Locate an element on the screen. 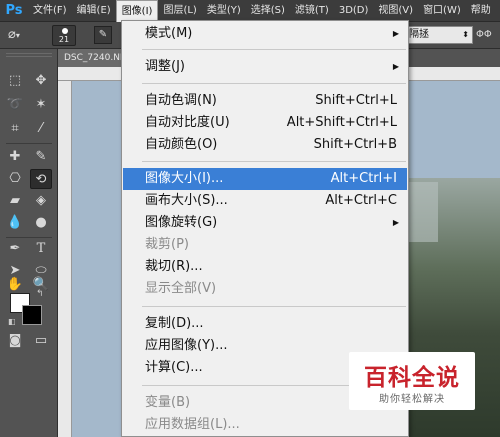 The height and width of the screenshot is (437, 500). brush-panel-icon: ✎ is located at coordinates (103, 34).